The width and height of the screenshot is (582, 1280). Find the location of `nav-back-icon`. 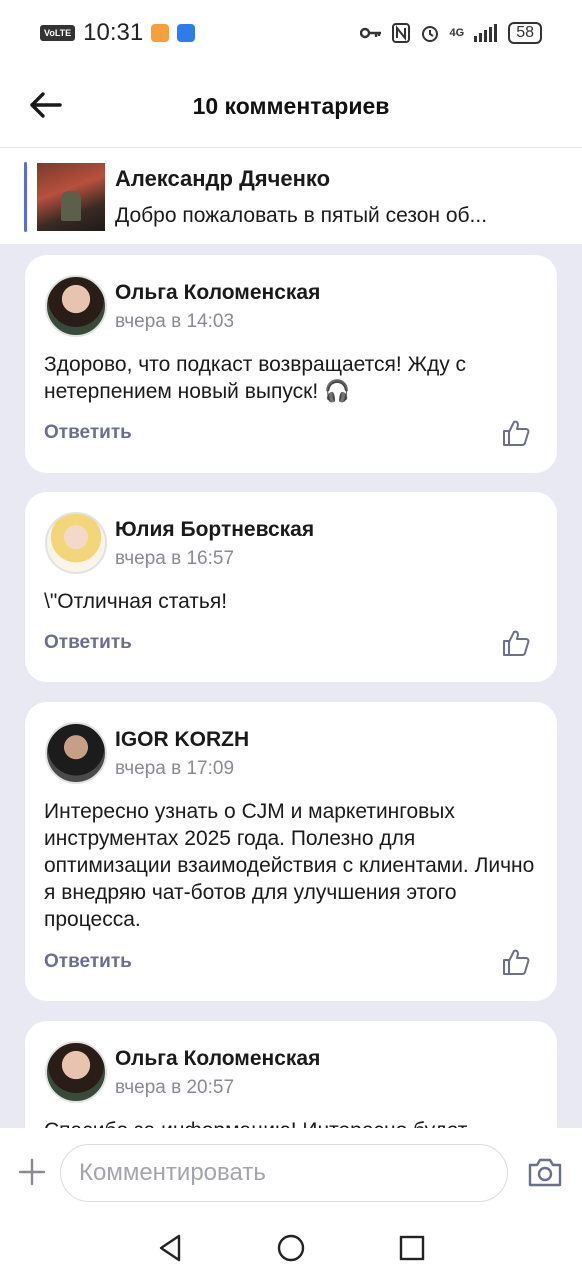

nav-back-icon is located at coordinates (171, 1248).